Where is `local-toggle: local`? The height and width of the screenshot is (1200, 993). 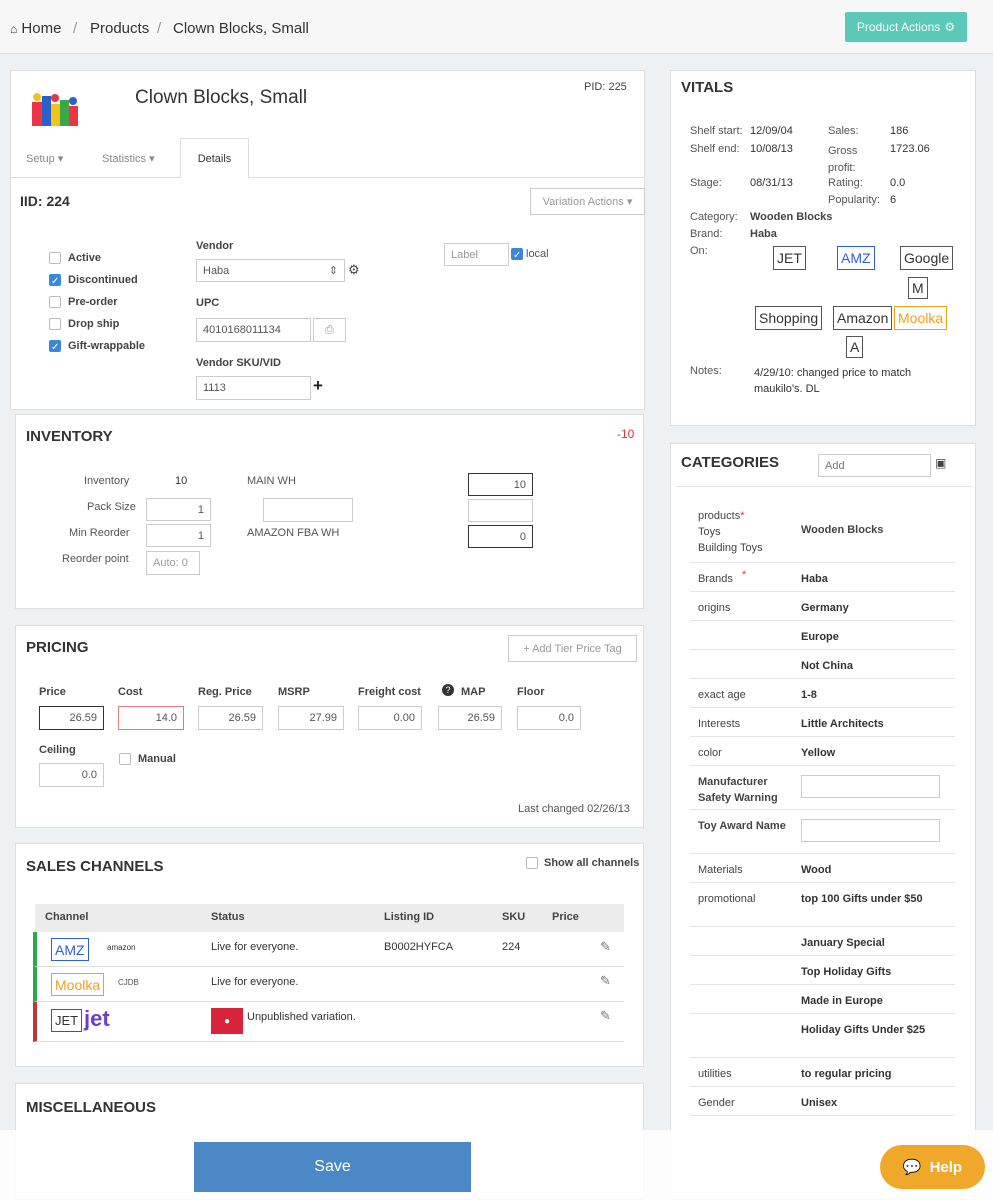
local-toggle: local is located at coordinates (530, 254).